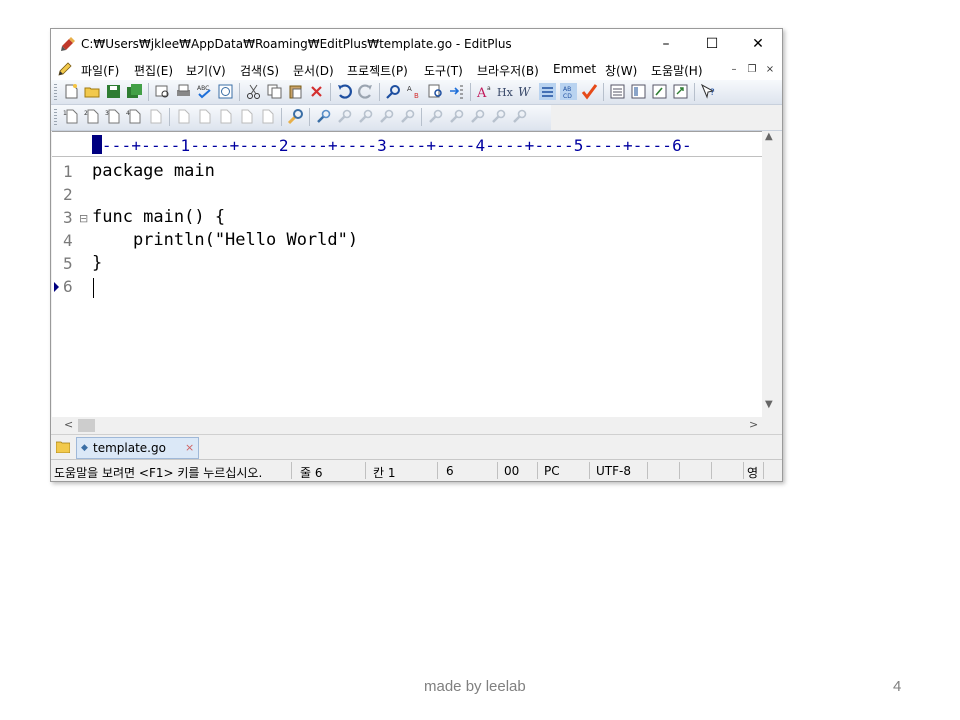 This screenshot has height=720, width=960. I want to click on file-2-icon: 2, so click(92, 116).